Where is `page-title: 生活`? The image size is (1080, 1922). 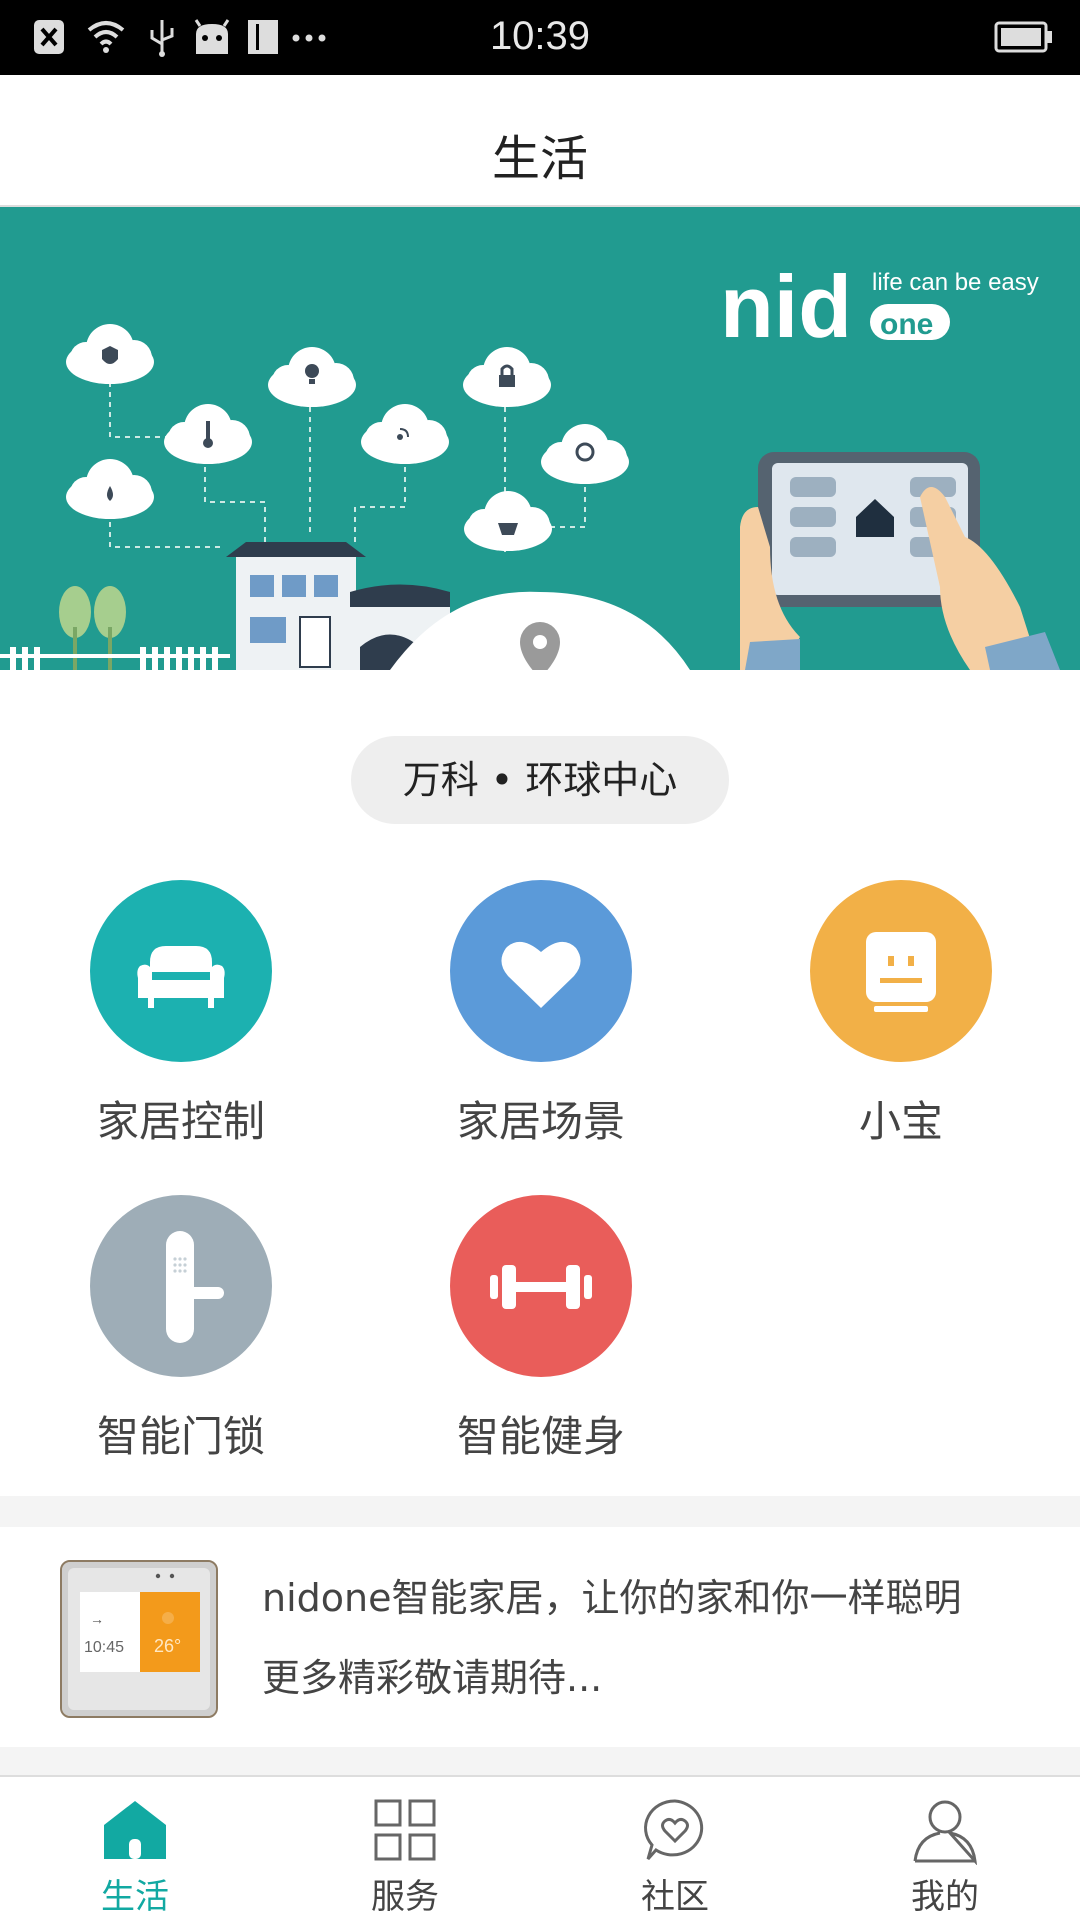 page-title: 生活 is located at coordinates (539, 159).